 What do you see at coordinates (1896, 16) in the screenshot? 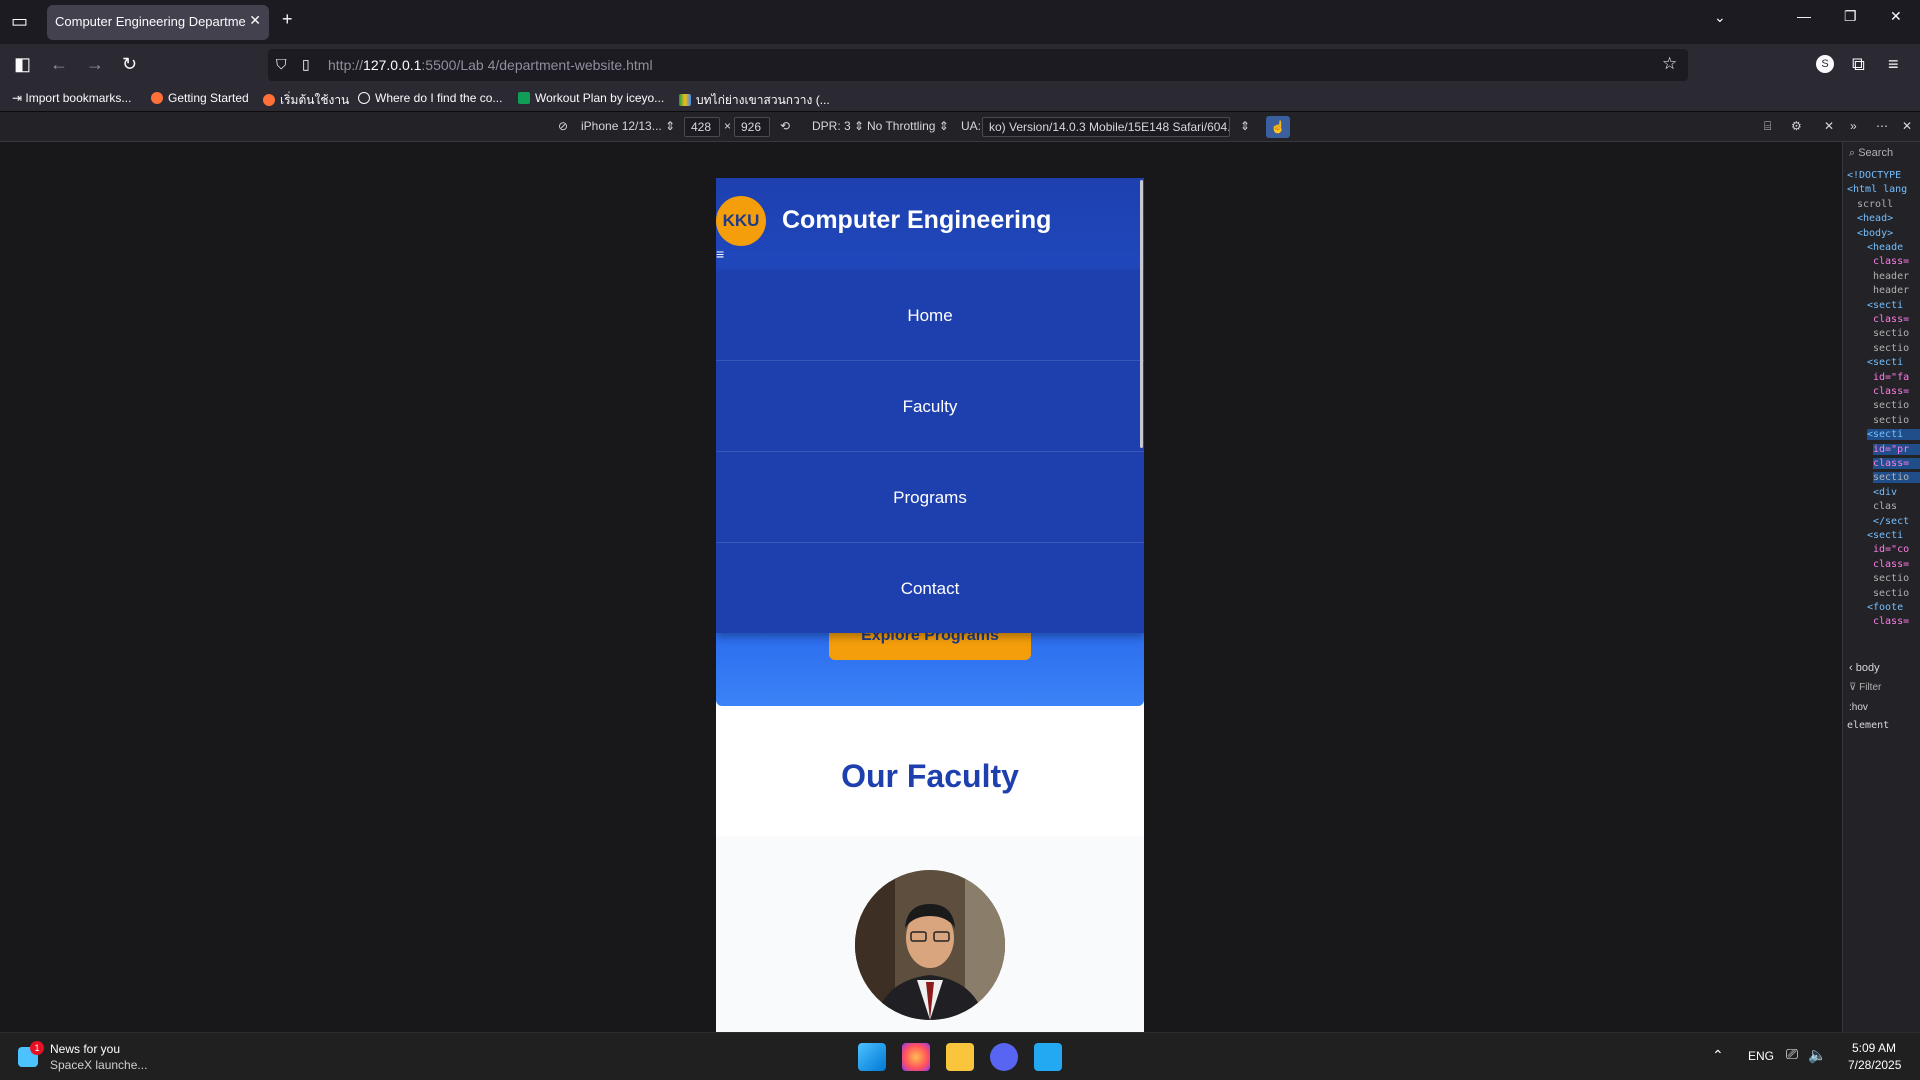
I see `close-window-icon: ✕` at bounding box center [1896, 16].